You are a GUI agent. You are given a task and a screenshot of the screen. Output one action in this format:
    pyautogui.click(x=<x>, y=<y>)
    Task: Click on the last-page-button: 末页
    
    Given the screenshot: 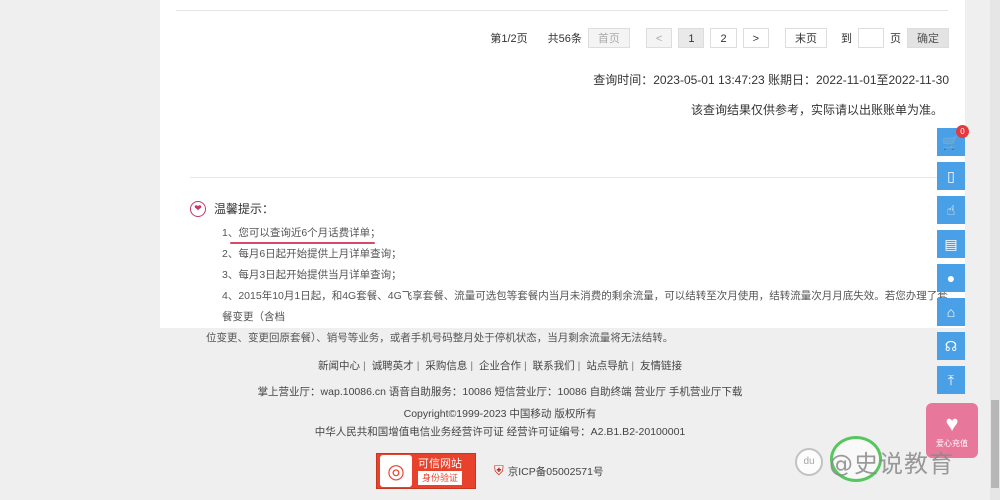 What is the action you would take?
    pyautogui.click(x=806, y=38)
    